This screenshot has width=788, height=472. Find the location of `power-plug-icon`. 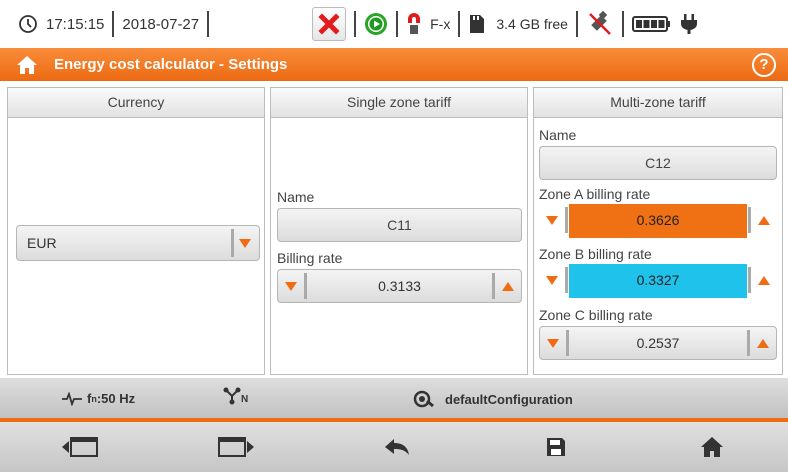

power-plug-icon is located at coordinates (688, 24).